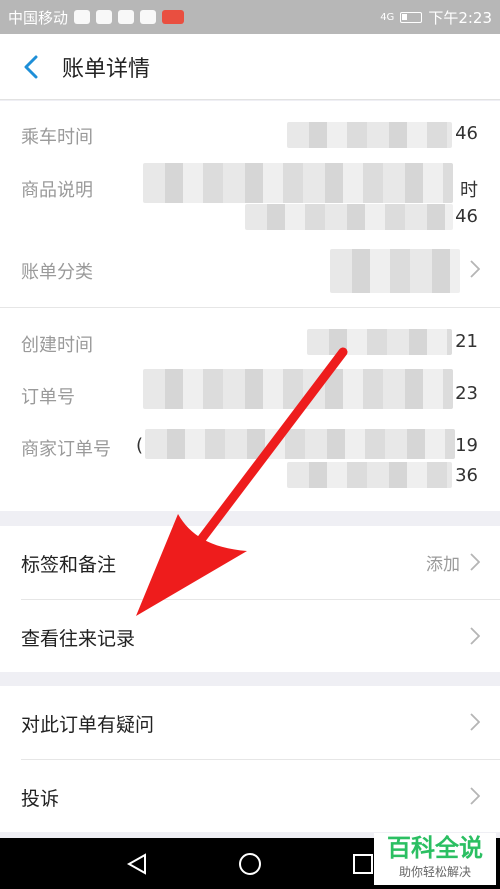 The height and width of the screenshot is (889, 500). What do you see at coordinates (250, 722) in the screenshot?
I see `order-dispute-row: 对此订单有疑问` at bounding box center [250, 722].